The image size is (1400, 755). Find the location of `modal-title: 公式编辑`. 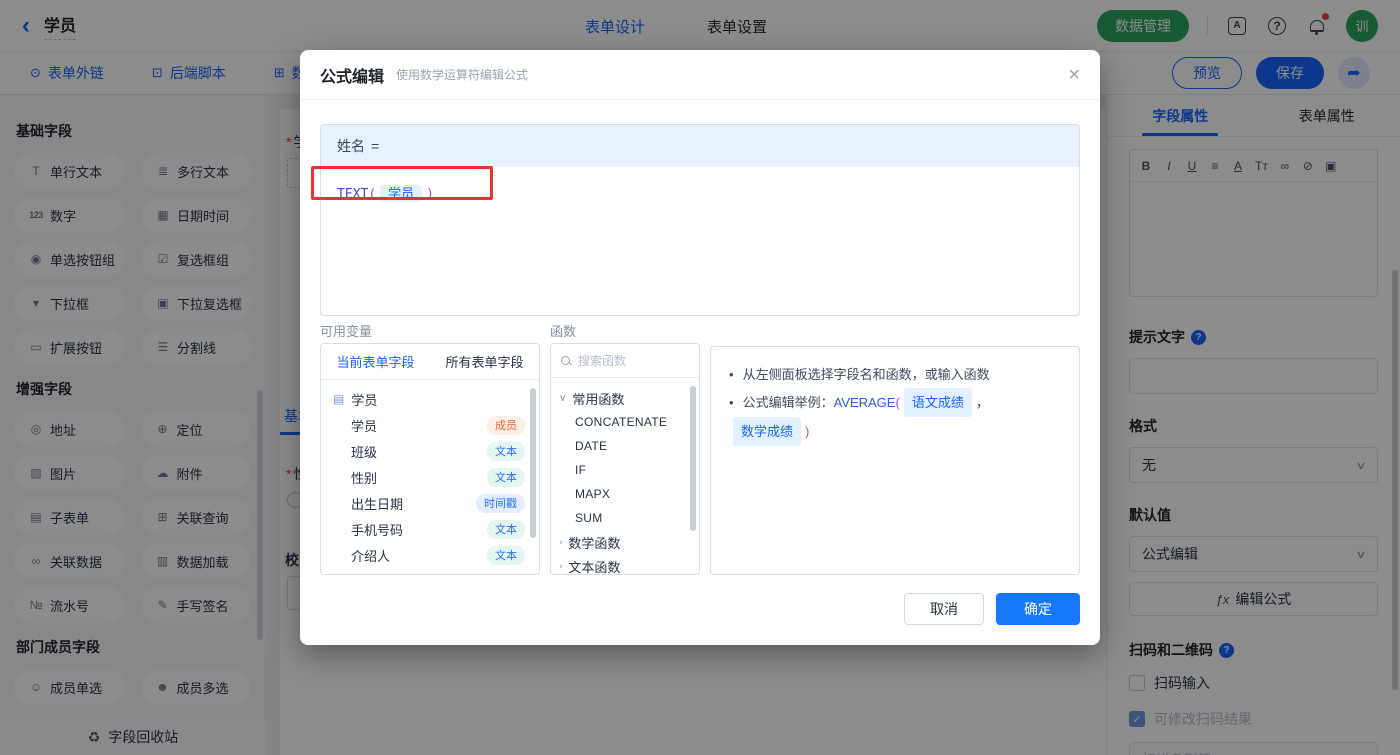

modal-title: 公式编辑 is located at coordinates (352, 77).